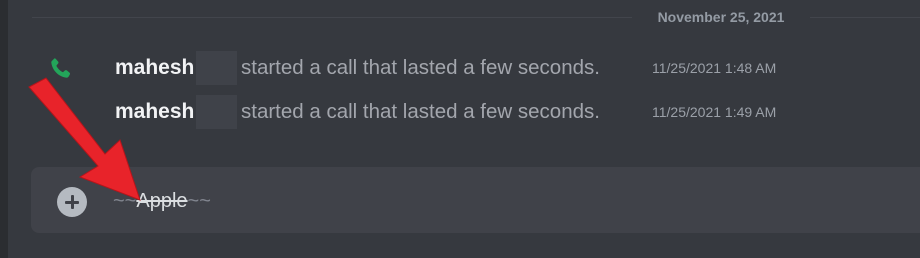 The width and height of the screenshot is (920, 258). Describe the element at coordinates (721, 17) in the screenshot. I see `date-divider: November 25, 2021` at that location.